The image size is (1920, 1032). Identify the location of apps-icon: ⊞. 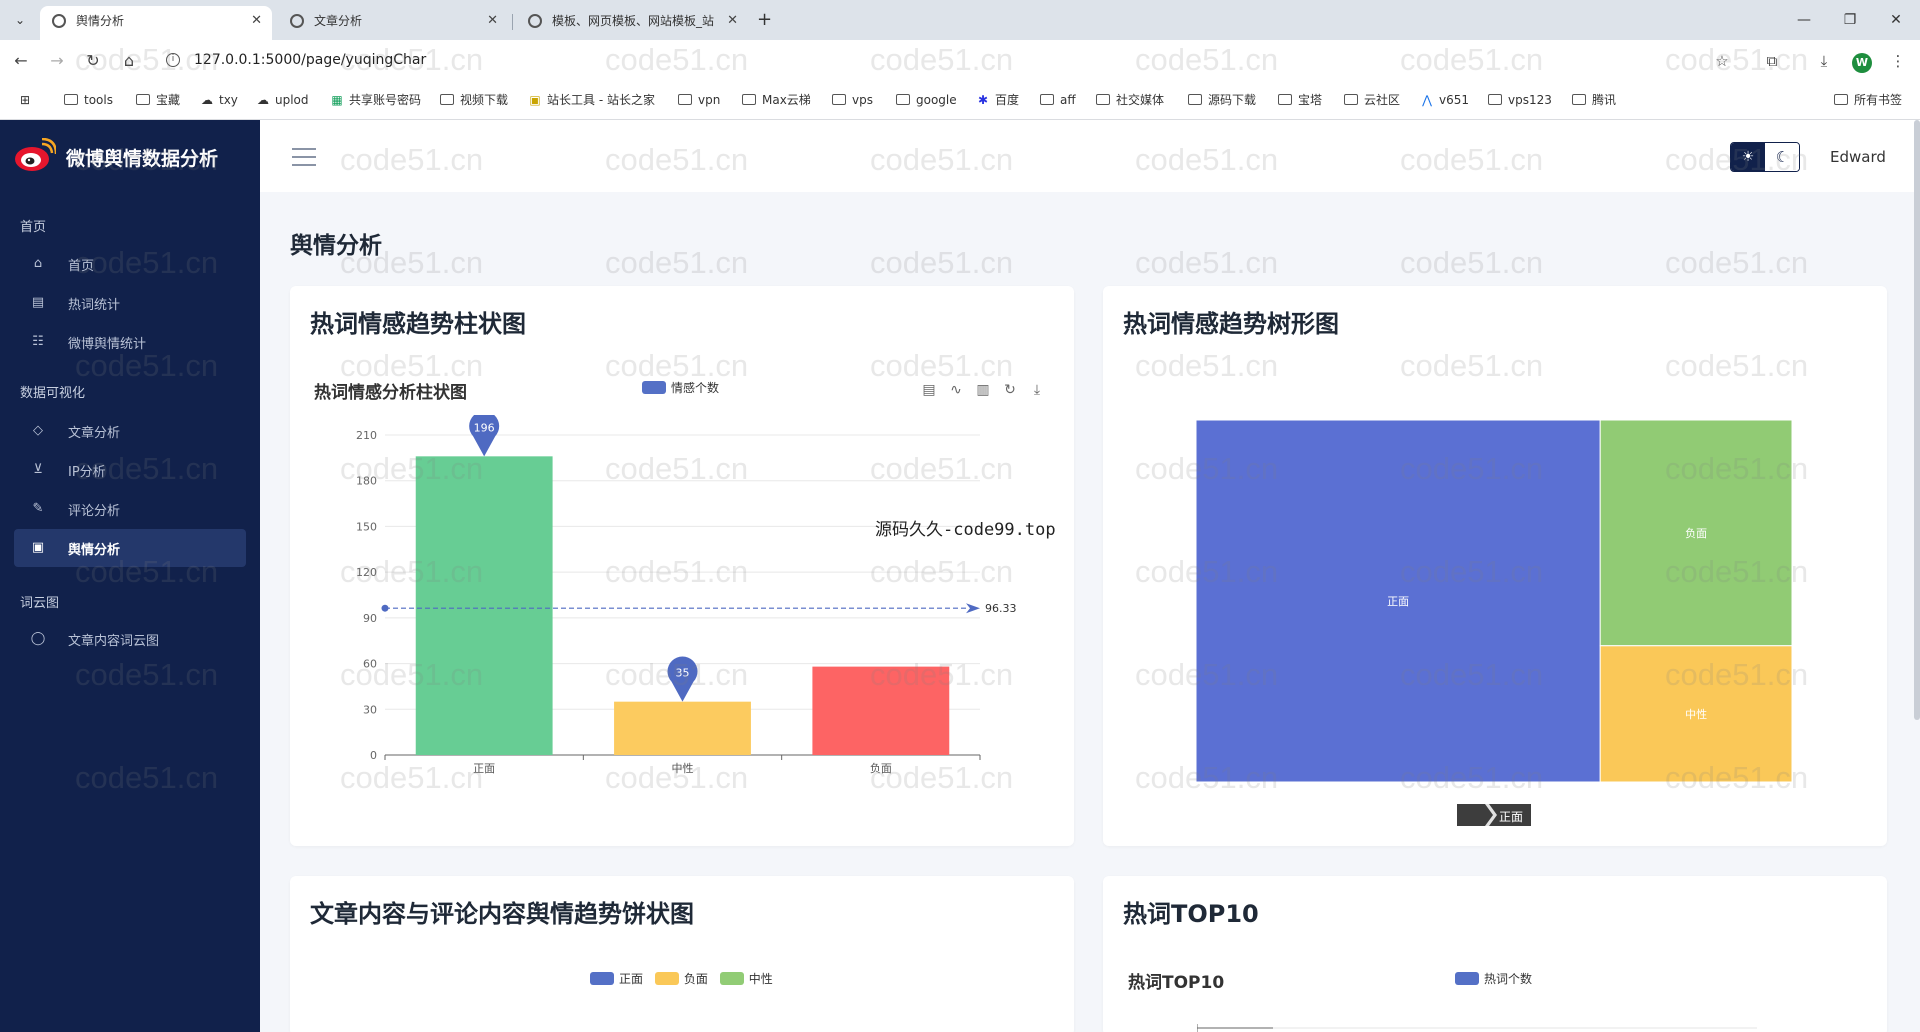
(25, 100).